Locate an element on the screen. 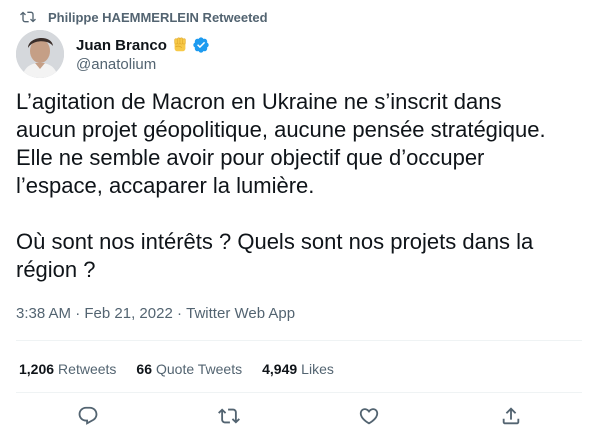 The width and height of the screenshot is (598, 441). engagement-stats: 1,206 Retweets 66 Quote Tweets 4,949 Likes is located at coordinates (186, 369).